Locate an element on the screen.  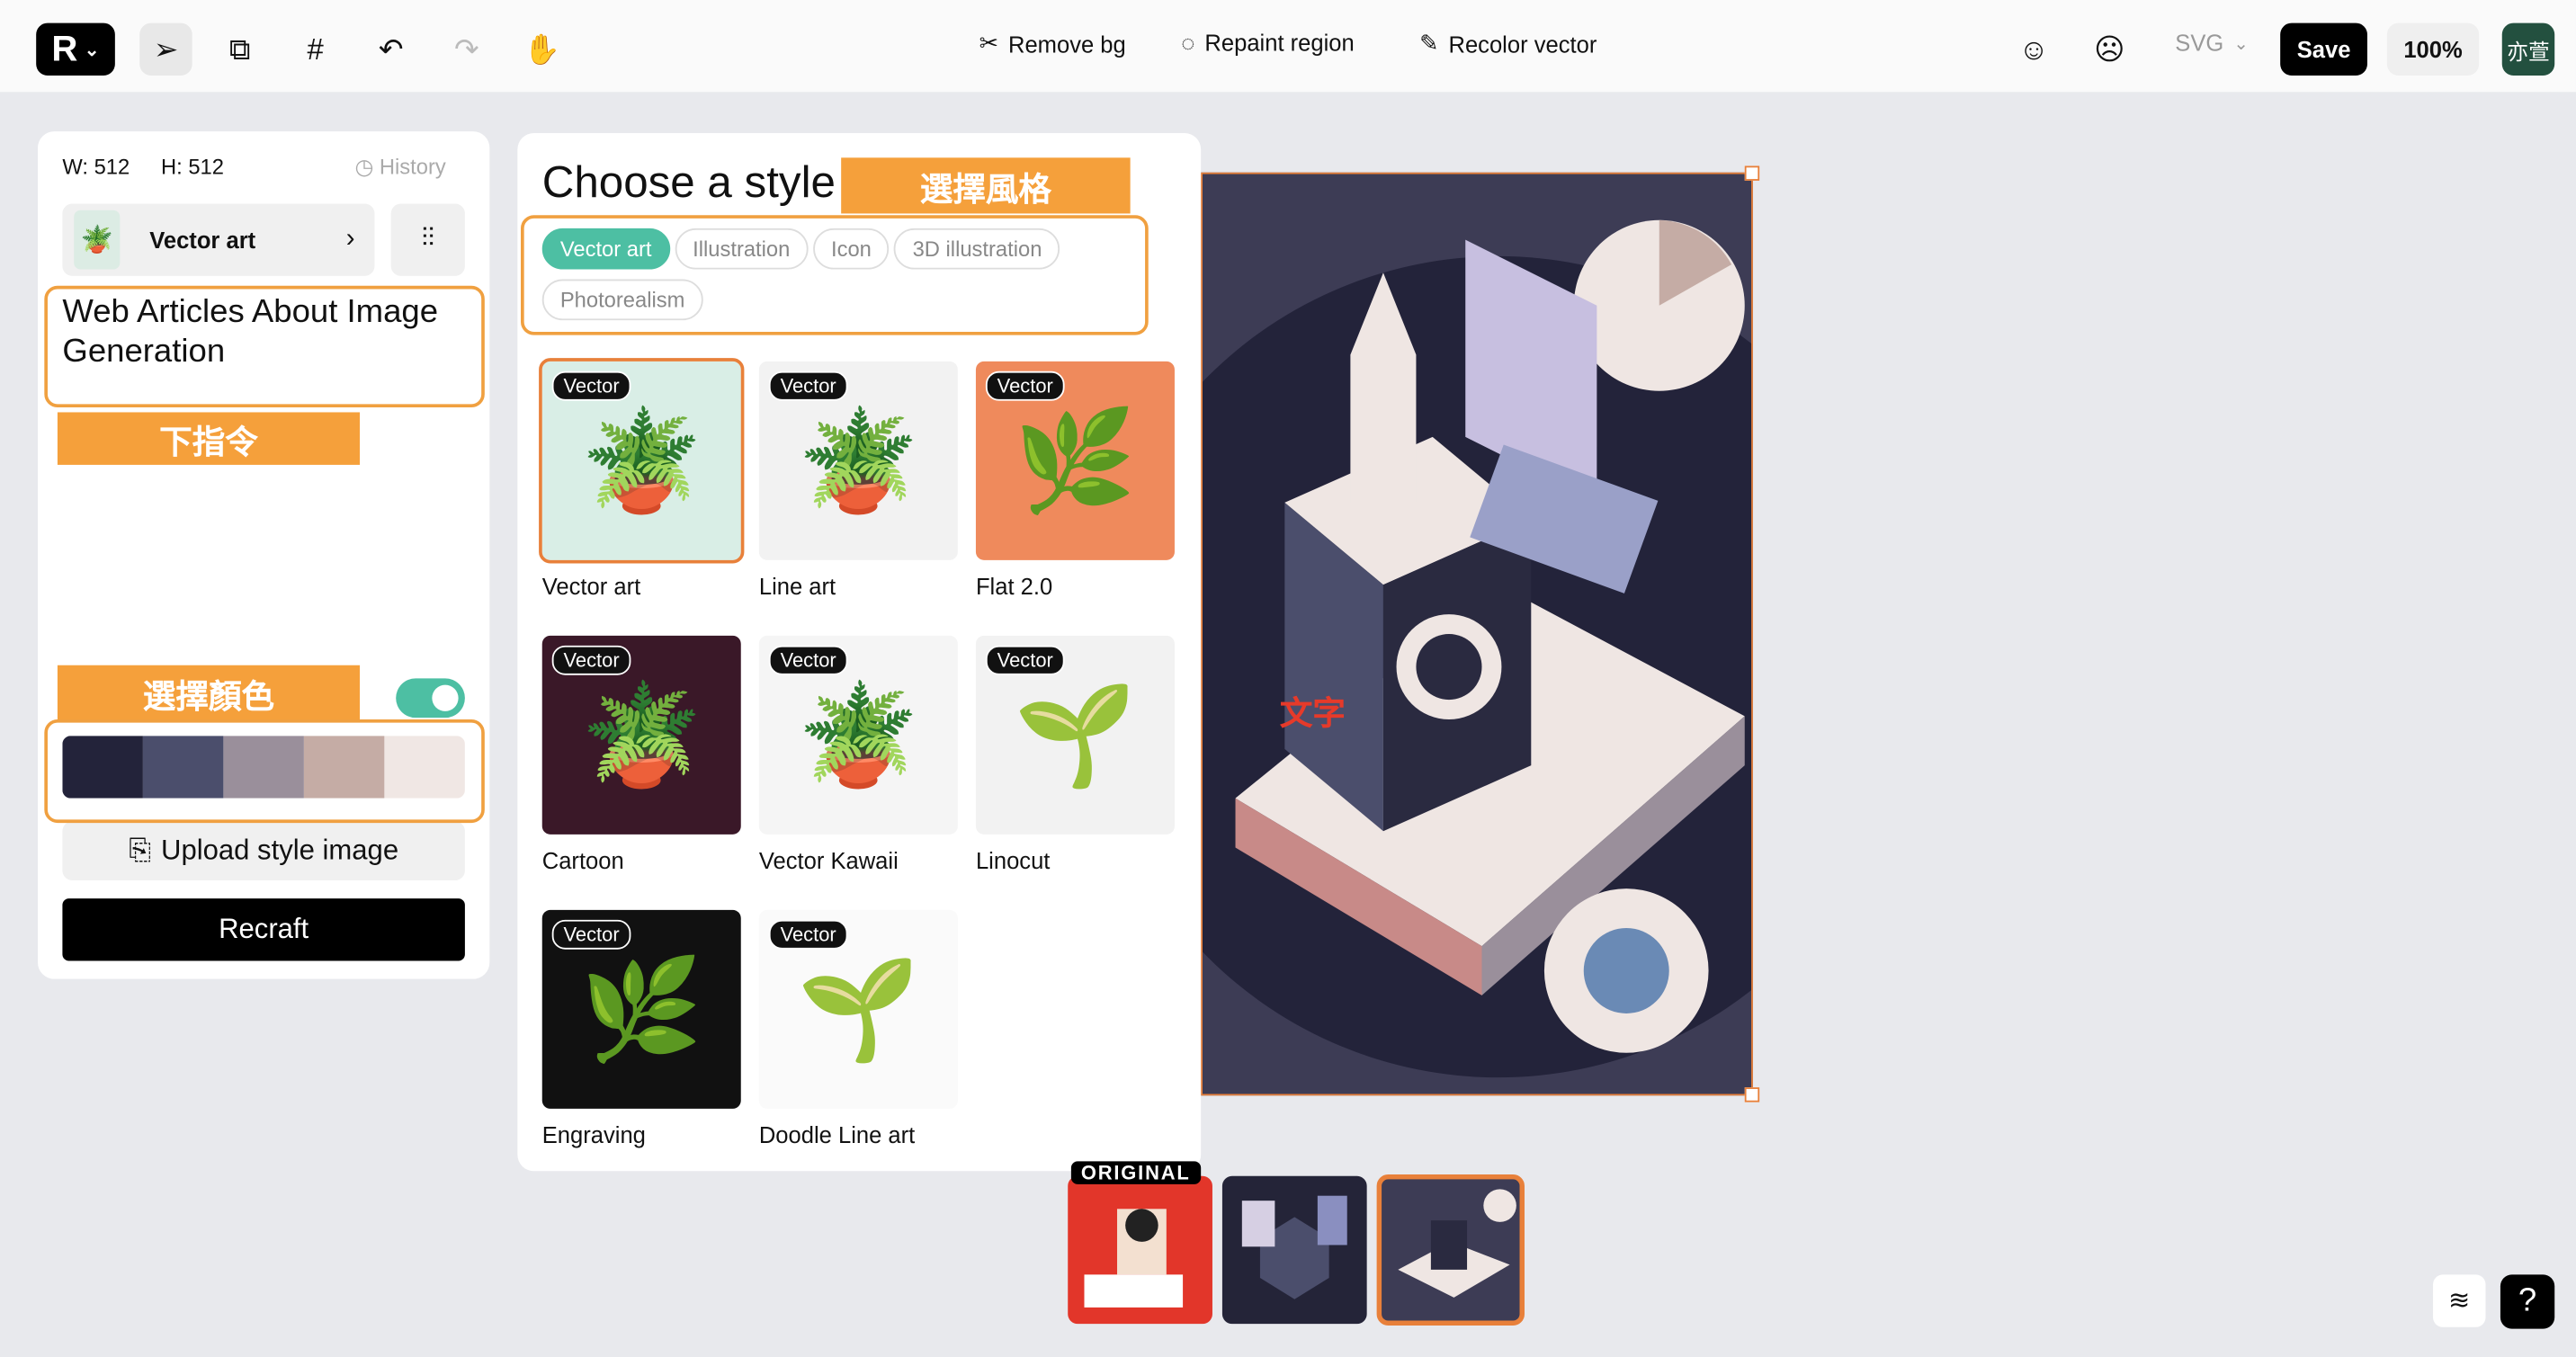
original-thumbnail-art is located at coordinates (1134, 1259).